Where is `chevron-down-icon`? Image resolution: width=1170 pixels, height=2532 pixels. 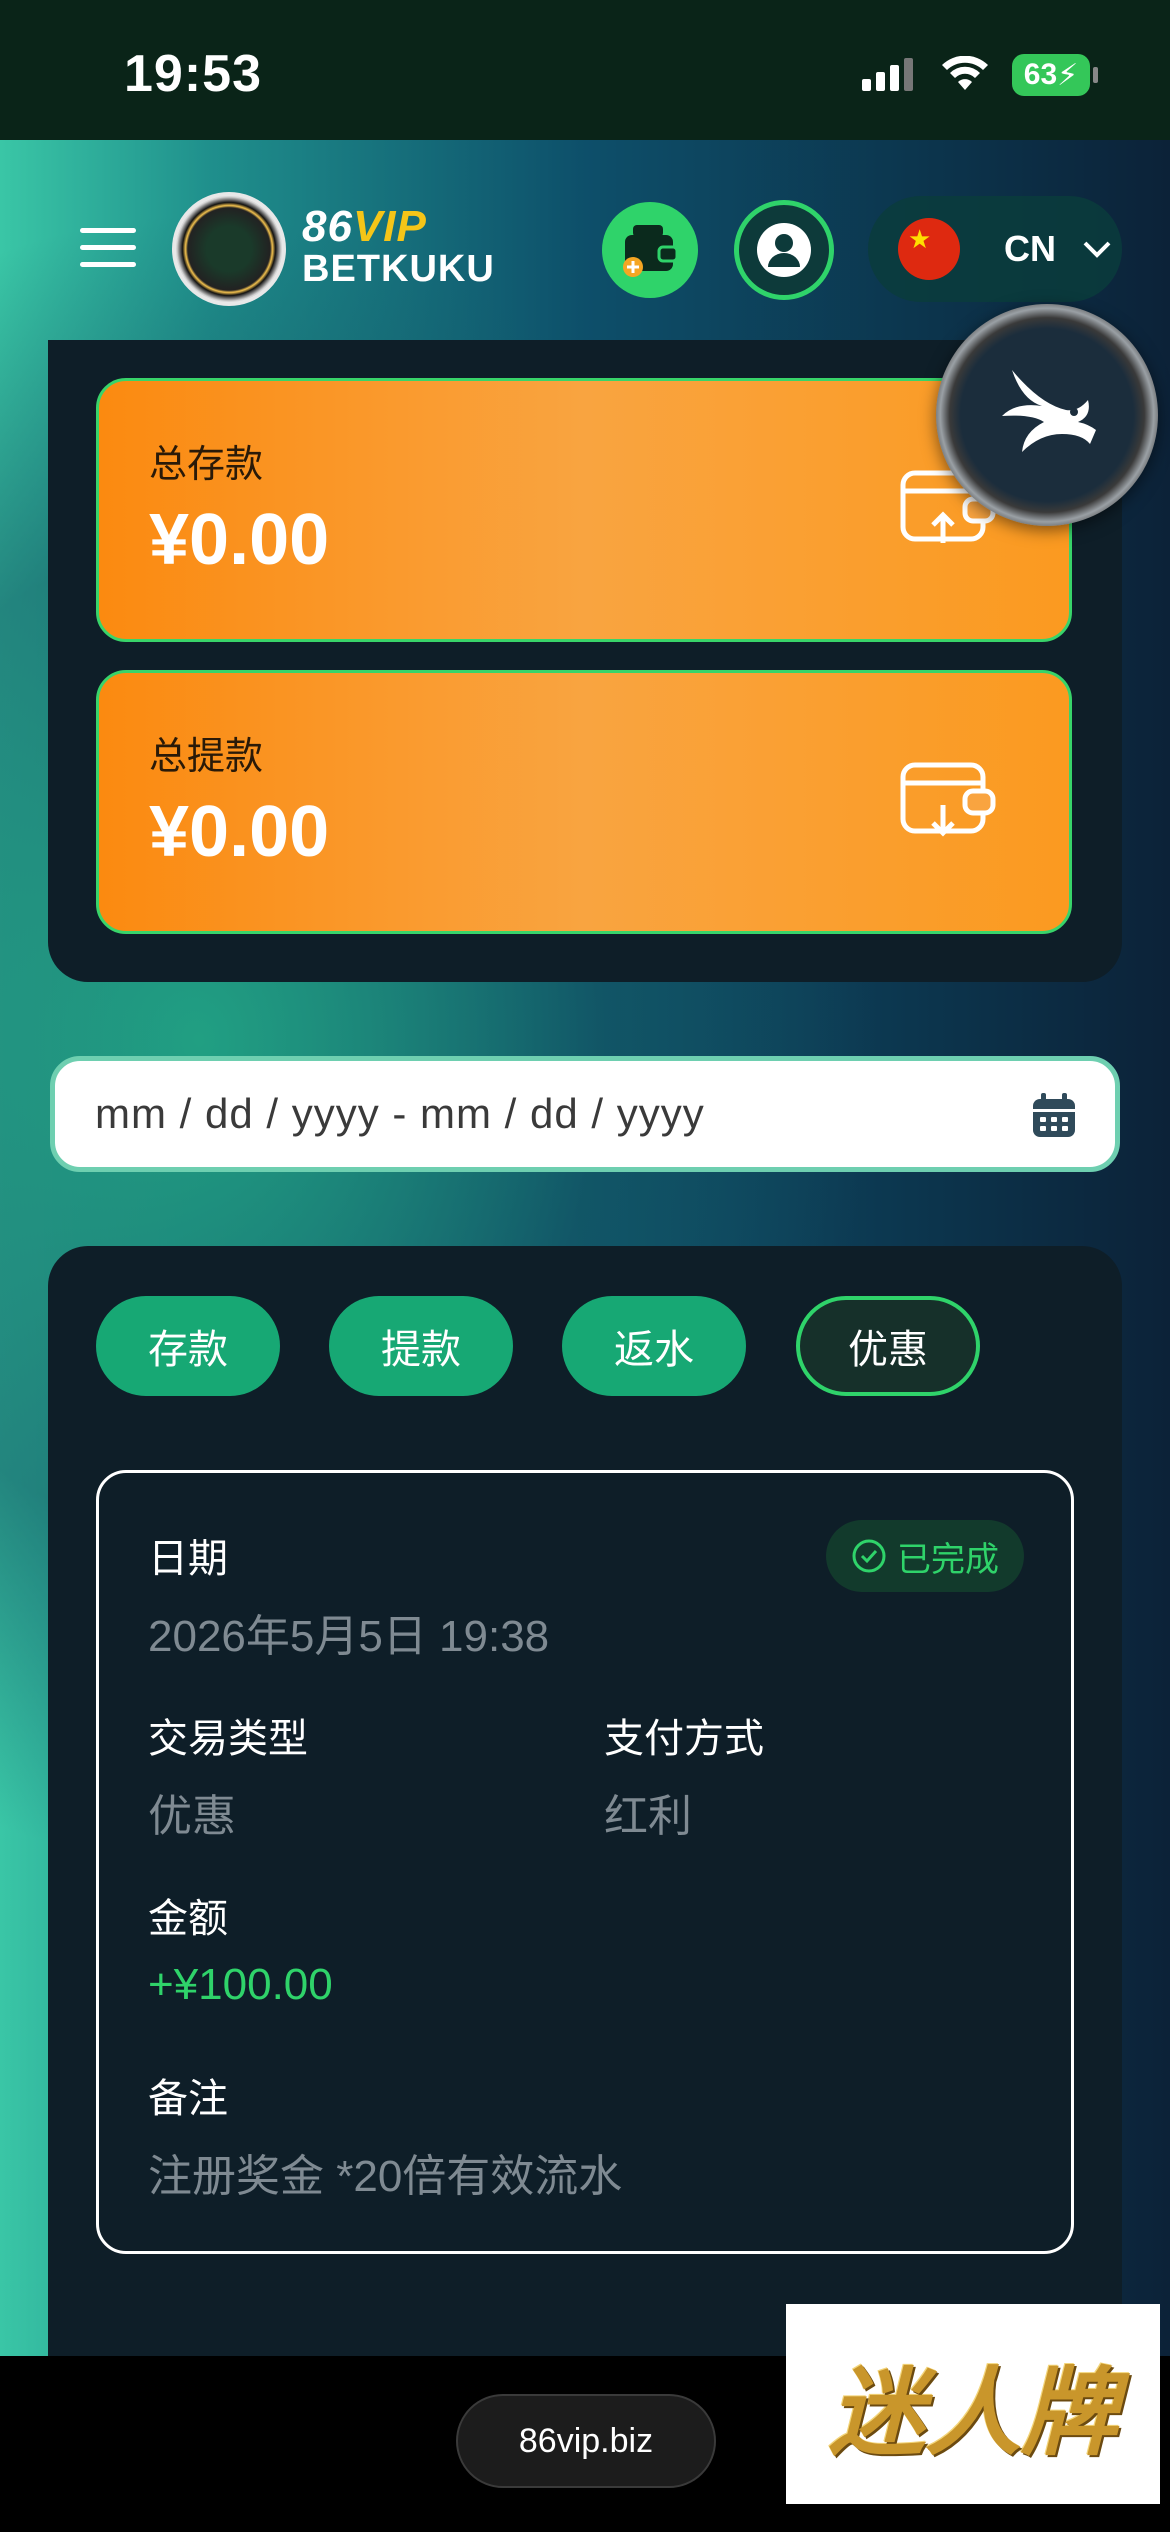
chevron-down-icon is located at coordinates (1097, 249).